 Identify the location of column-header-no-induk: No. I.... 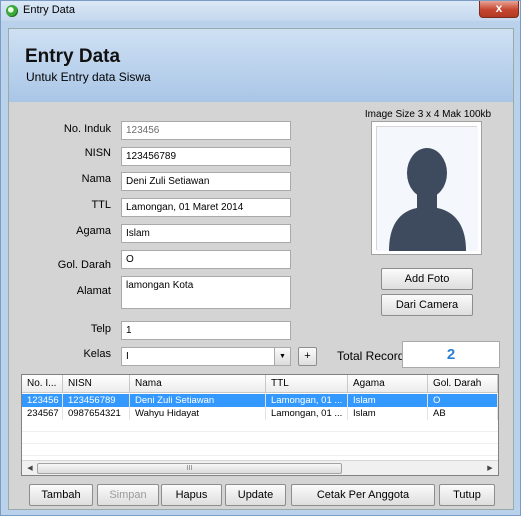
(42, 384).